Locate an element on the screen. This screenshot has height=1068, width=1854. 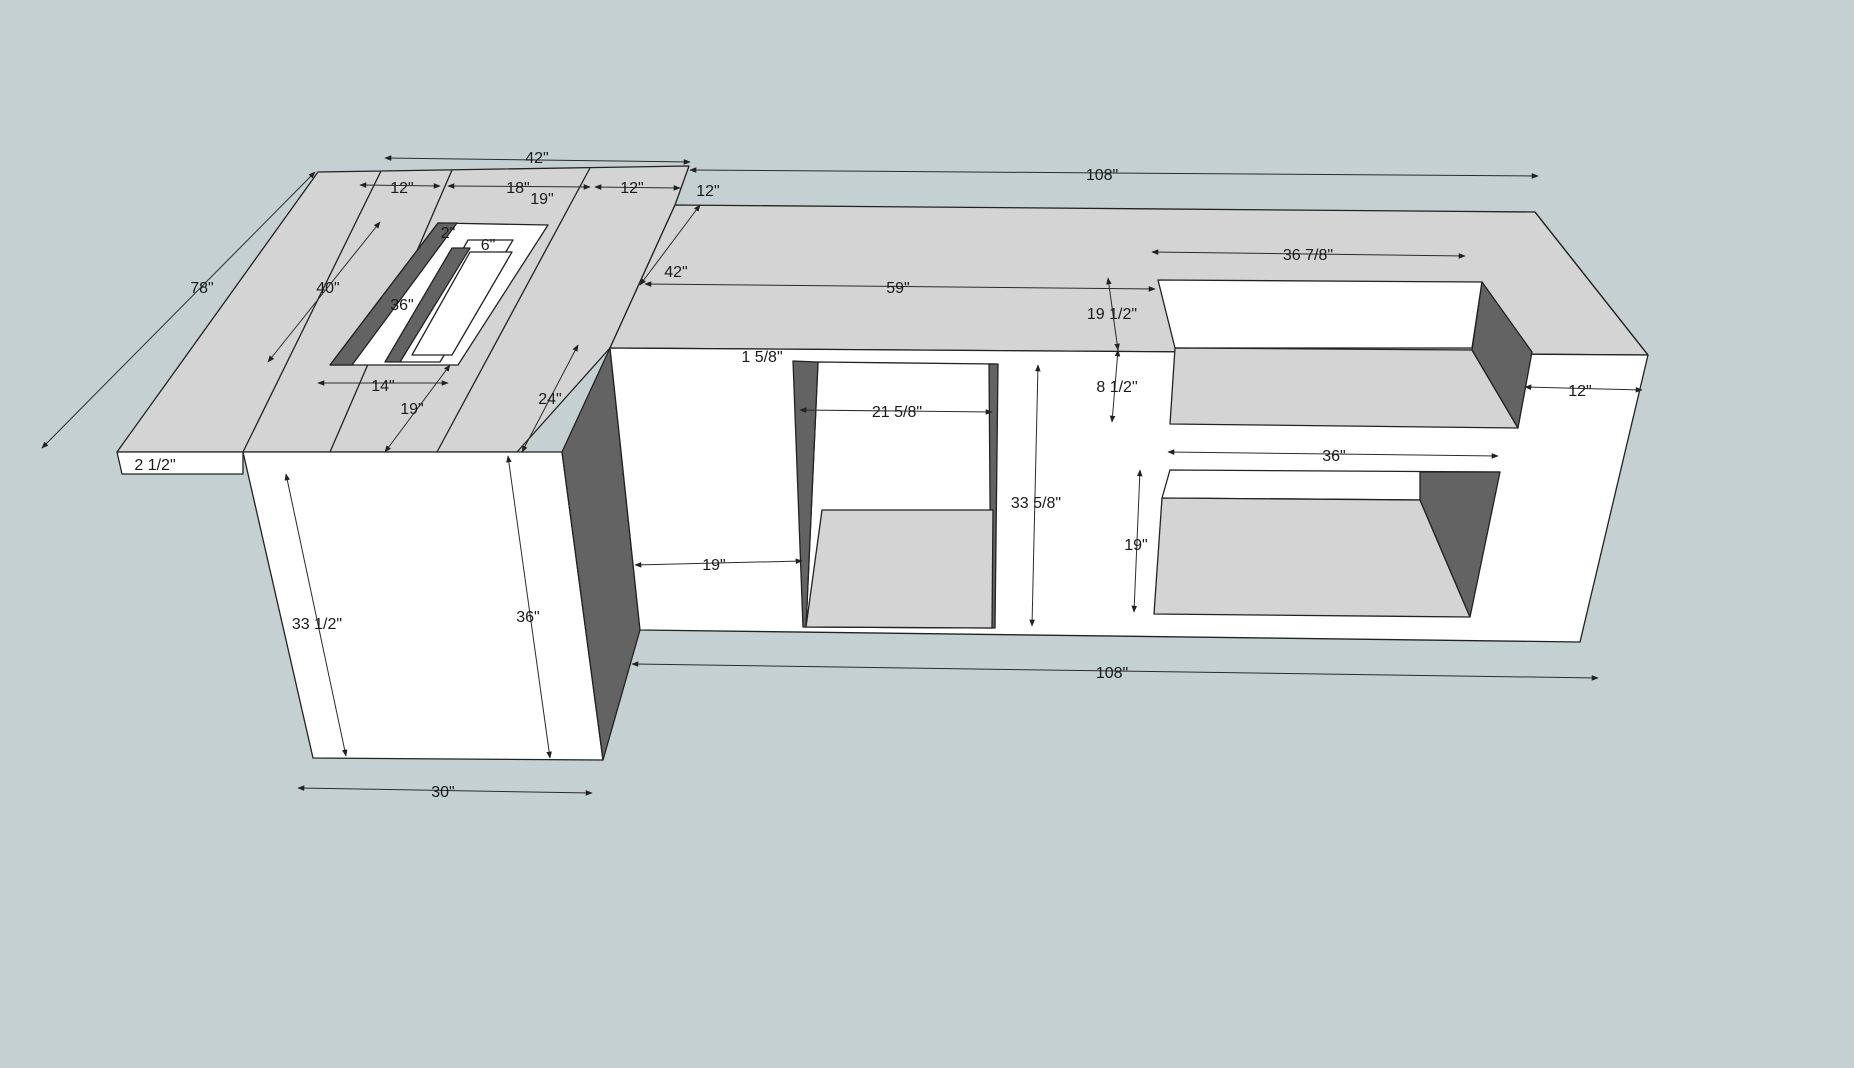
dim-offset-19: 19" is located at coordinates (713, 565).